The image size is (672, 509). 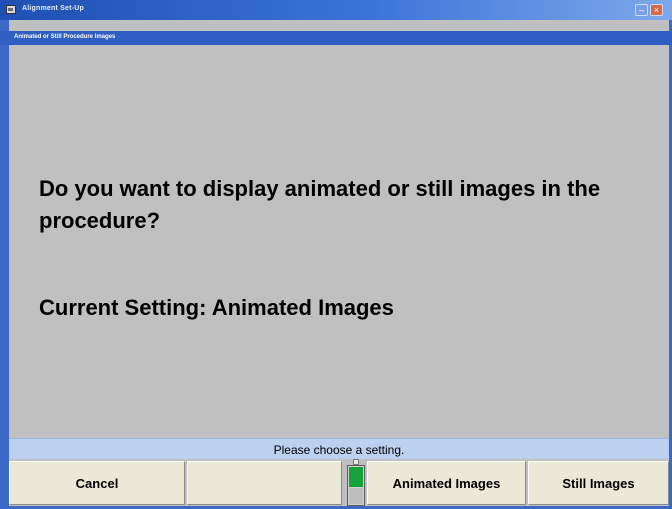 I want to click on animated-images-button: Animated Images, so click(x=446, y=483).